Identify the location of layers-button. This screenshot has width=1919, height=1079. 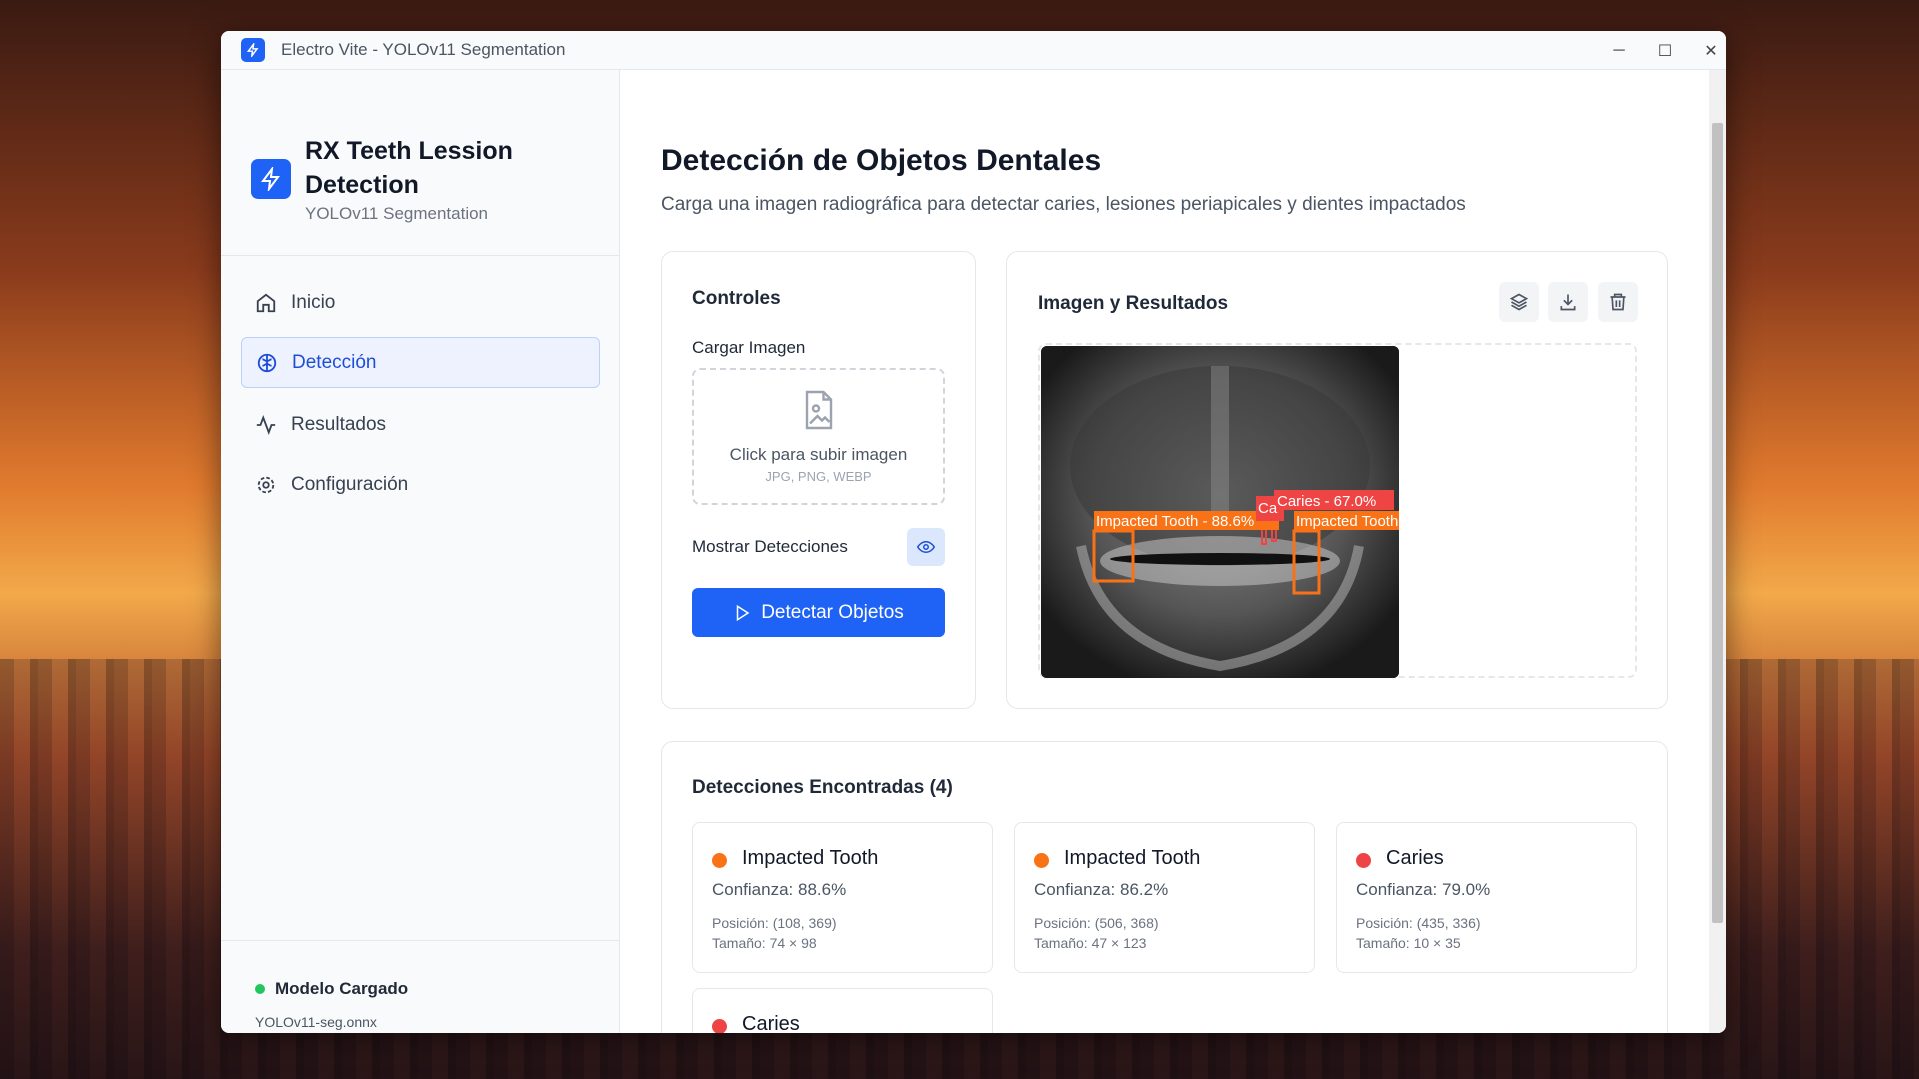
(1519, 302).